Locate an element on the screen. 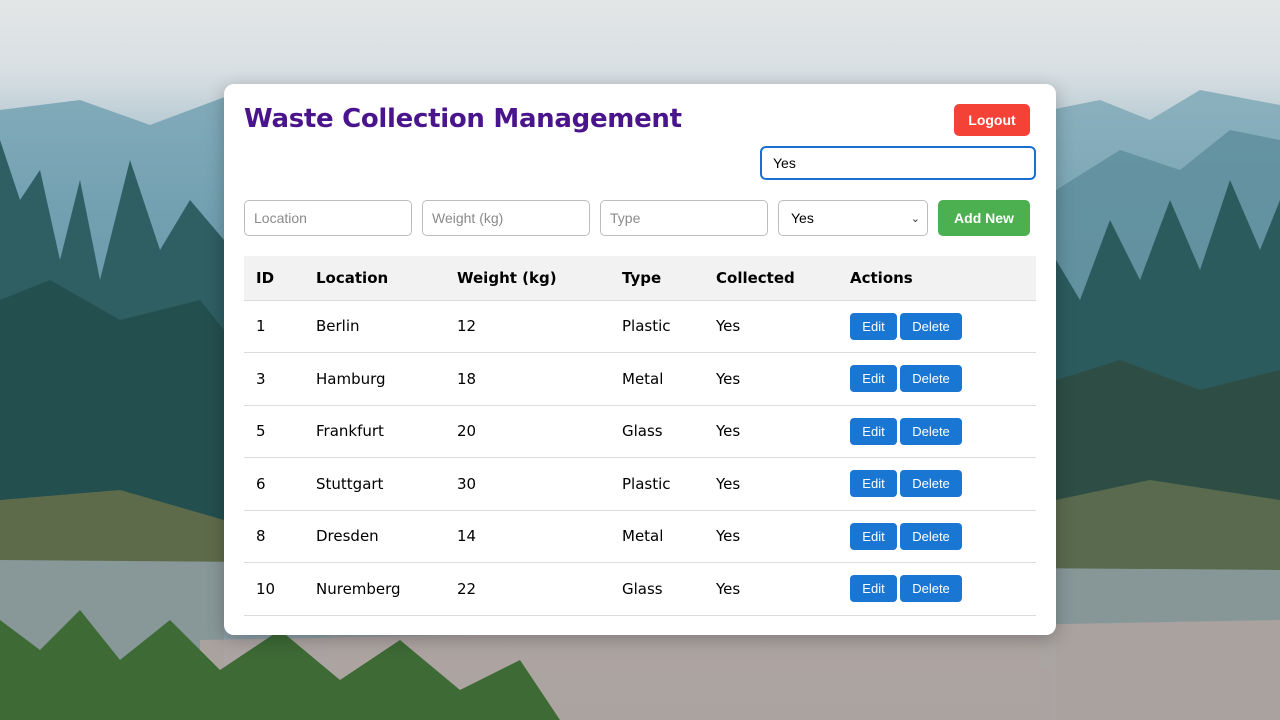 The height and width of the screenshot is (720, 1280). cell-location: Stuttgart is located at coordinates (374, 484).